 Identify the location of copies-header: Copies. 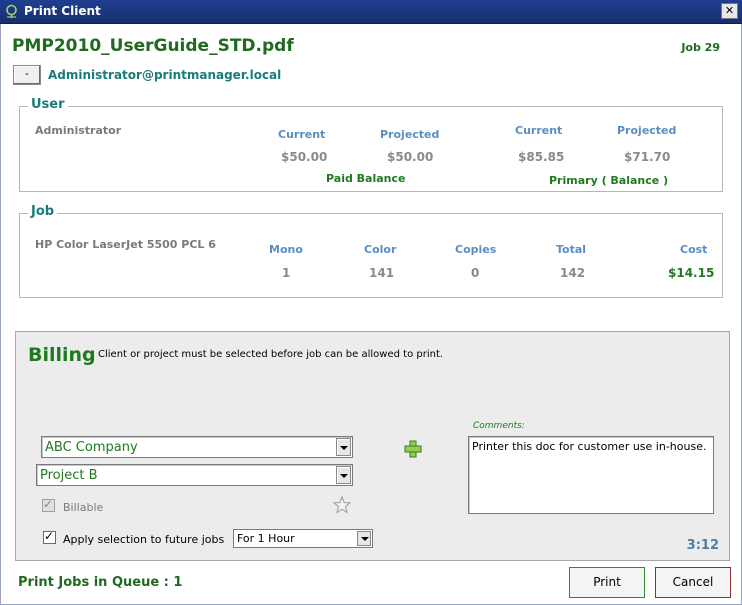
(476, 249).